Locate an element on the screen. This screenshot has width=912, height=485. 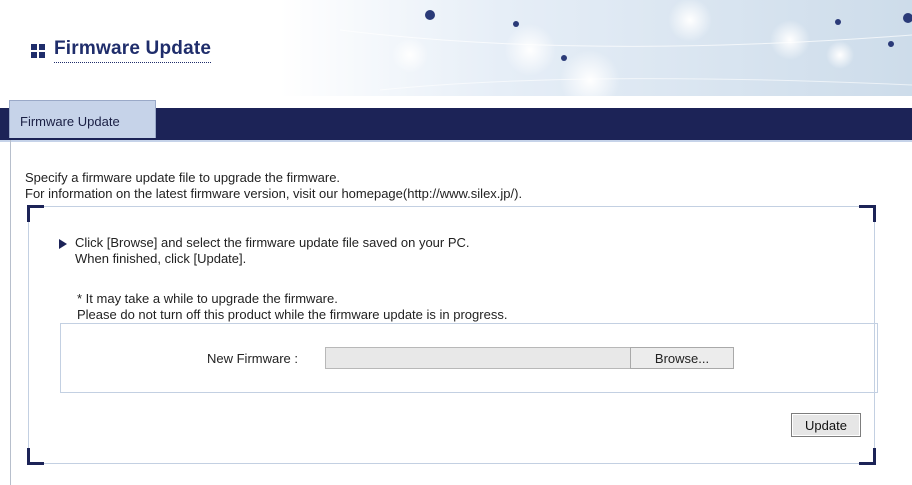
tab-label: Firmware Update is located at coordinates (70, 121).